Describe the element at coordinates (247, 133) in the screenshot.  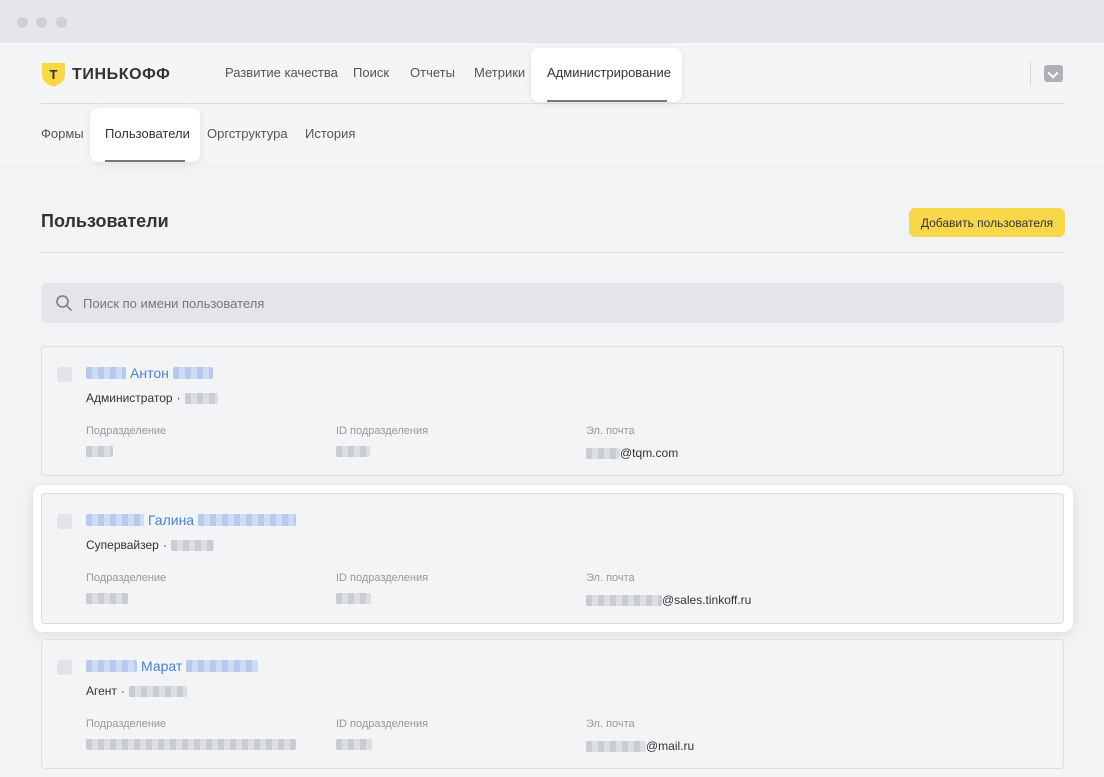
I see `subnav-item-orgstructure: Оргструктура` at that location.